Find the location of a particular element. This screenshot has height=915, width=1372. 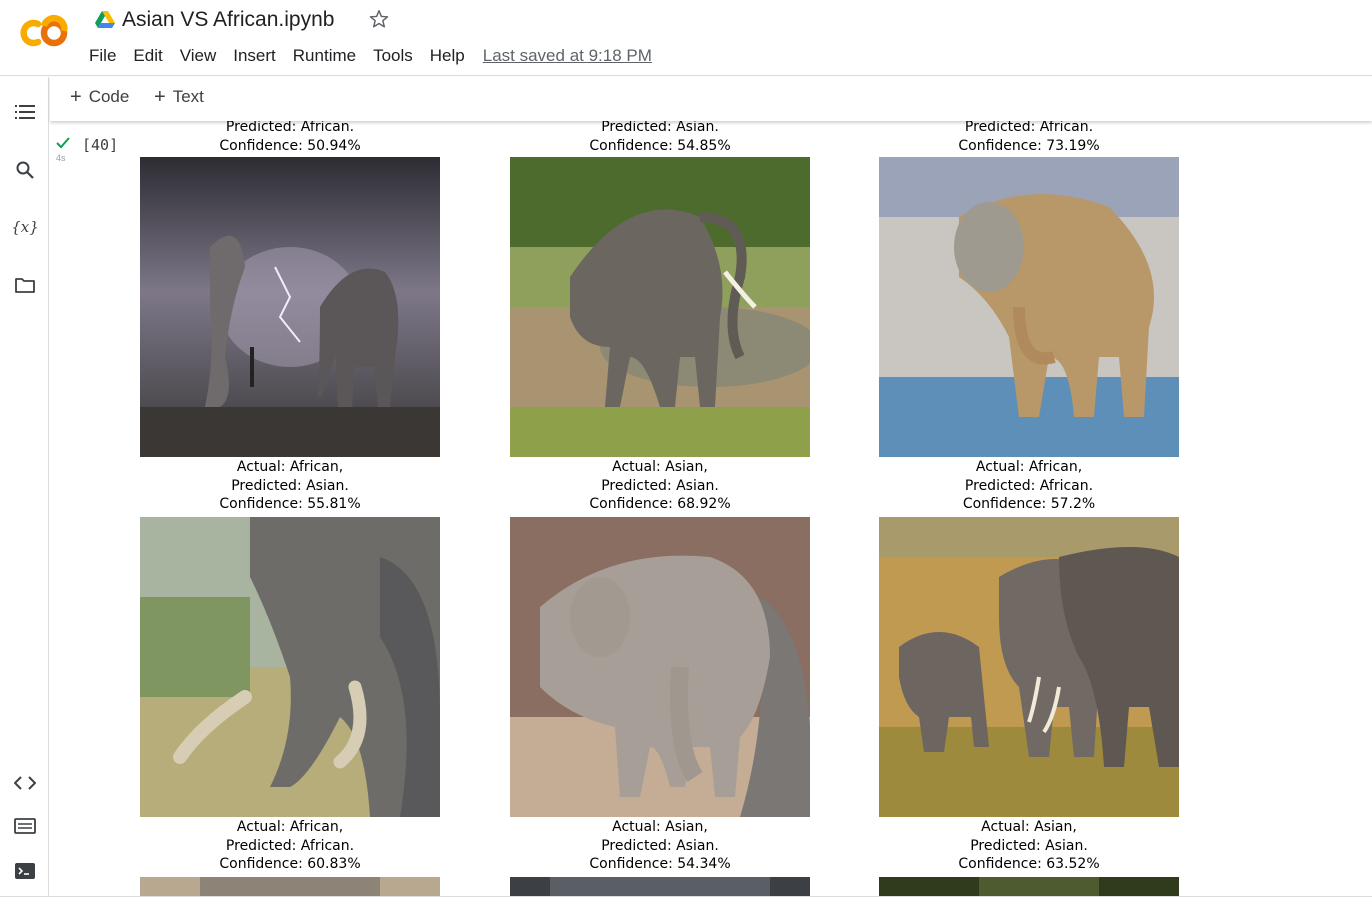

code-icon is located at coordinates (25, 783).